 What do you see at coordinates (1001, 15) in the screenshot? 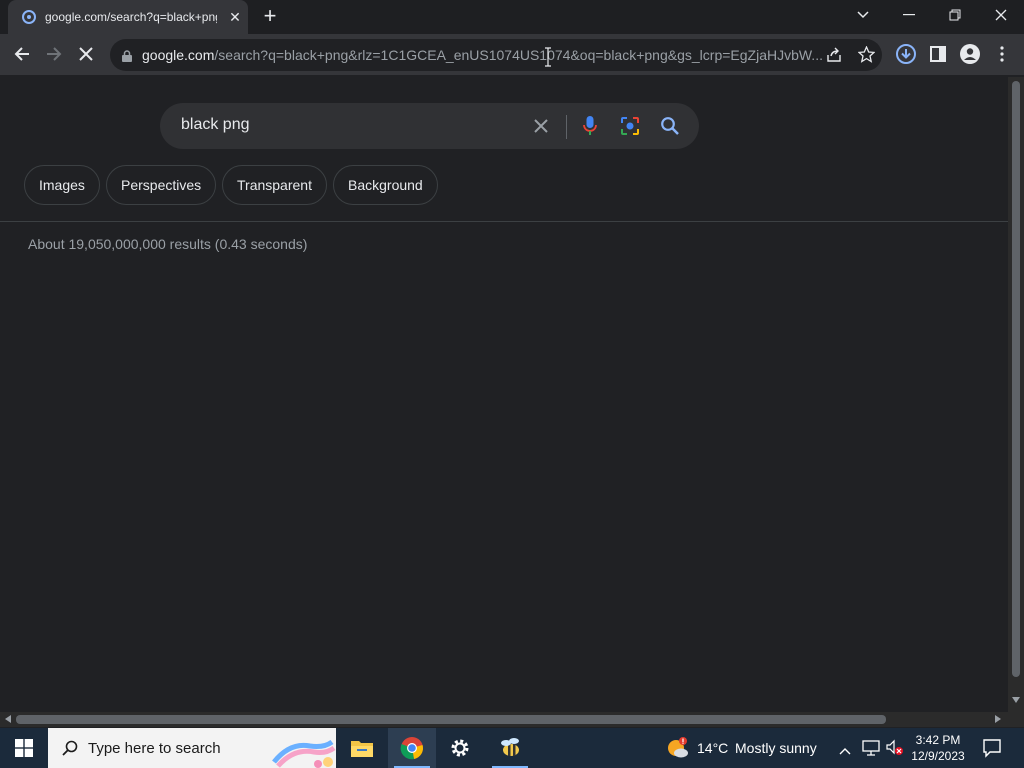
I see `close-window-icon` at bounding box center [1001, 15].